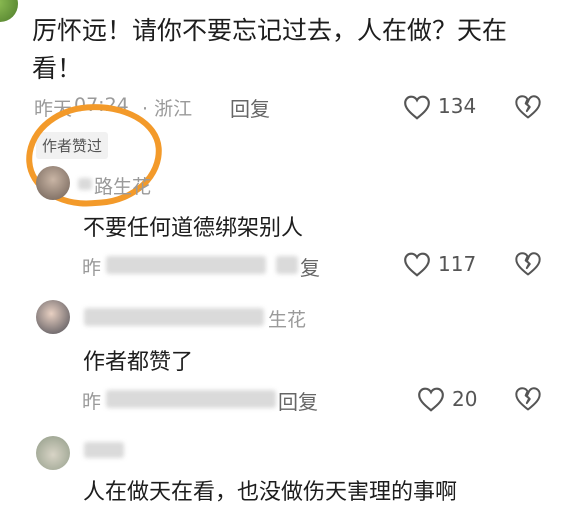 This screenshot has width=576, height=506. I want to click on reply-text: 作者都赞了, so click(138, 362).